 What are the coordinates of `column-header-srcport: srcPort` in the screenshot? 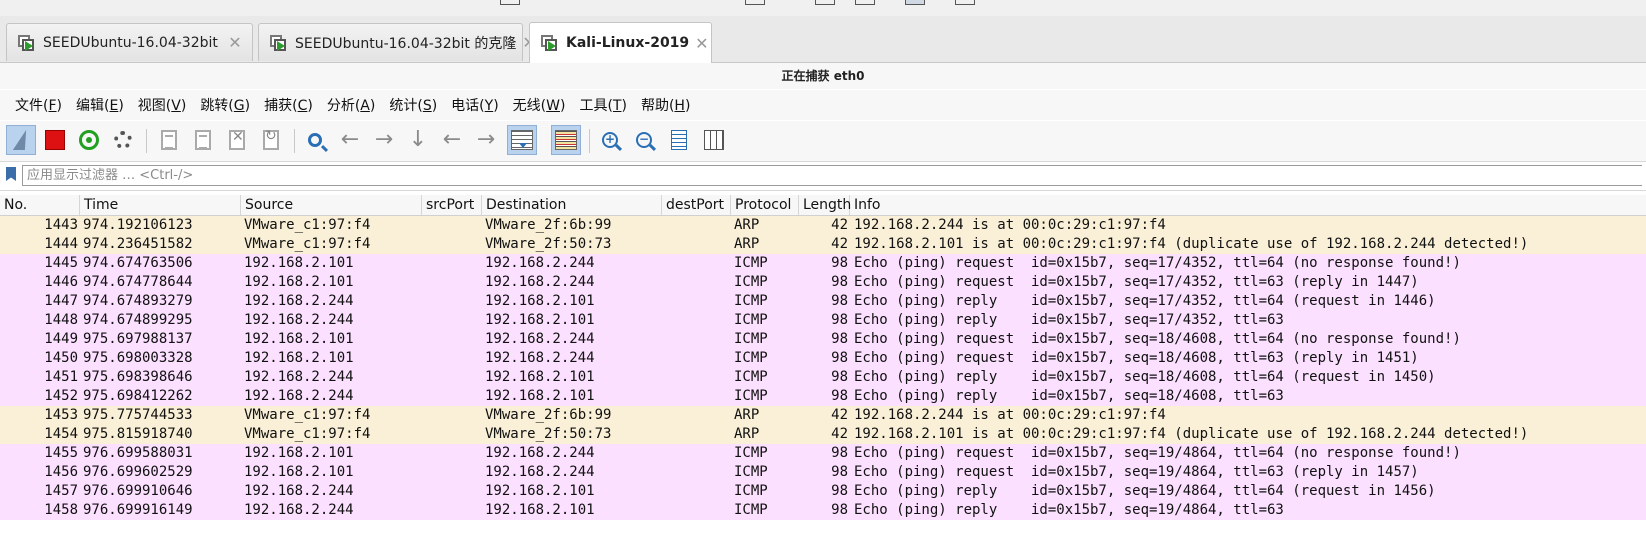 It's located at (452, 205).